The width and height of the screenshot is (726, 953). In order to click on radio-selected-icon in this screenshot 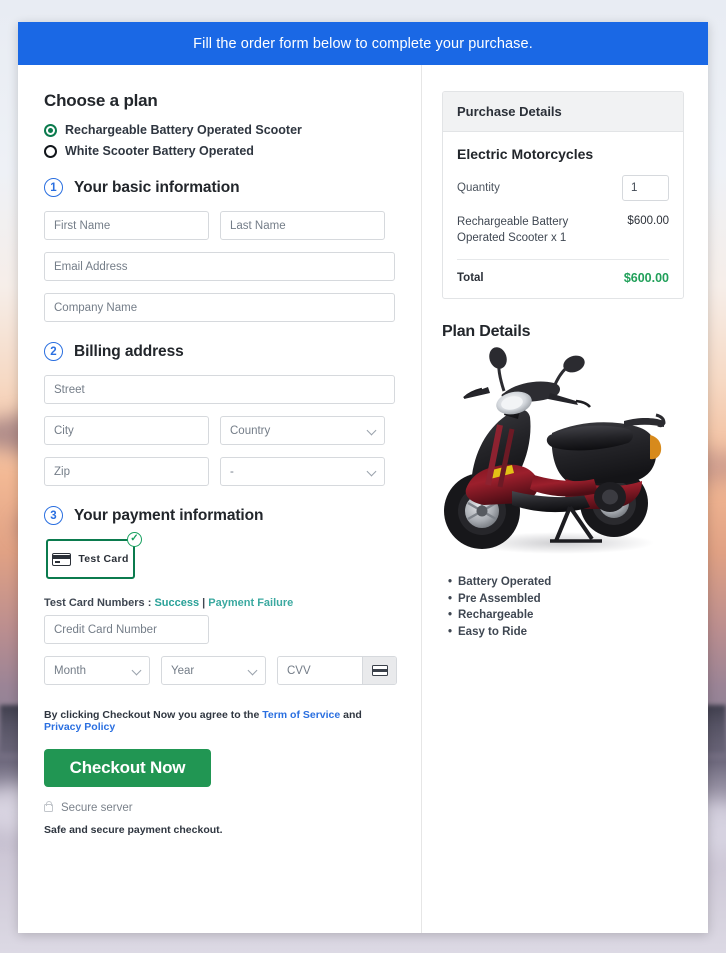, I will do `click(50, 130)`.